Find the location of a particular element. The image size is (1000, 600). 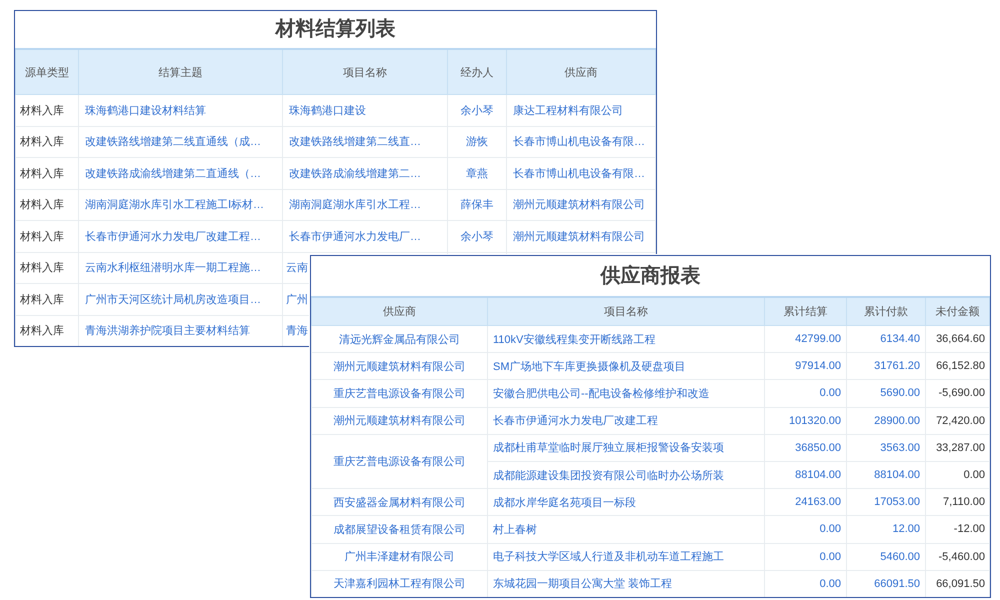

column-header: 累计付款 is located at coordinates (886, 311).